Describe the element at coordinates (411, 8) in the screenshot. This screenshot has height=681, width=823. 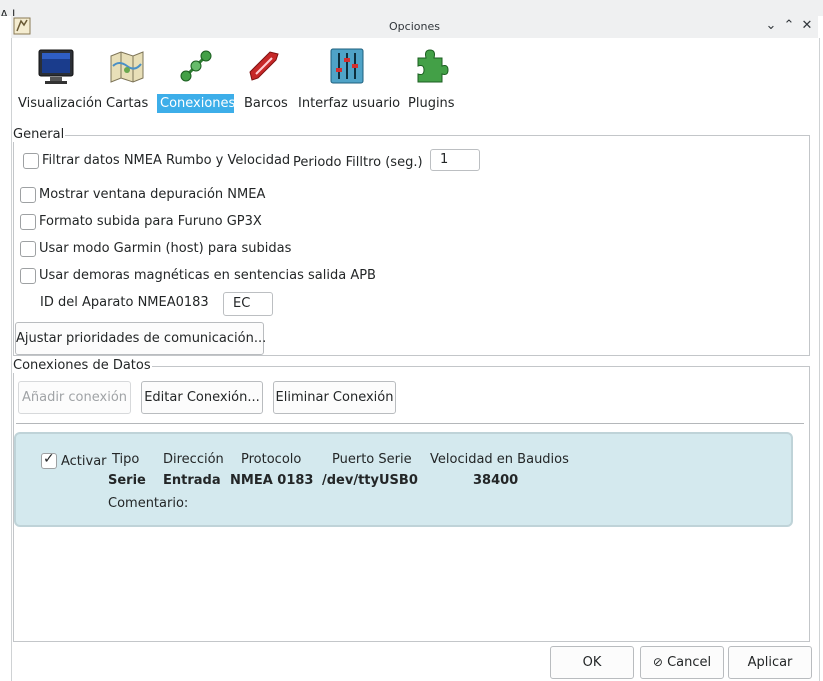
I see `background-window: A l` at that location.